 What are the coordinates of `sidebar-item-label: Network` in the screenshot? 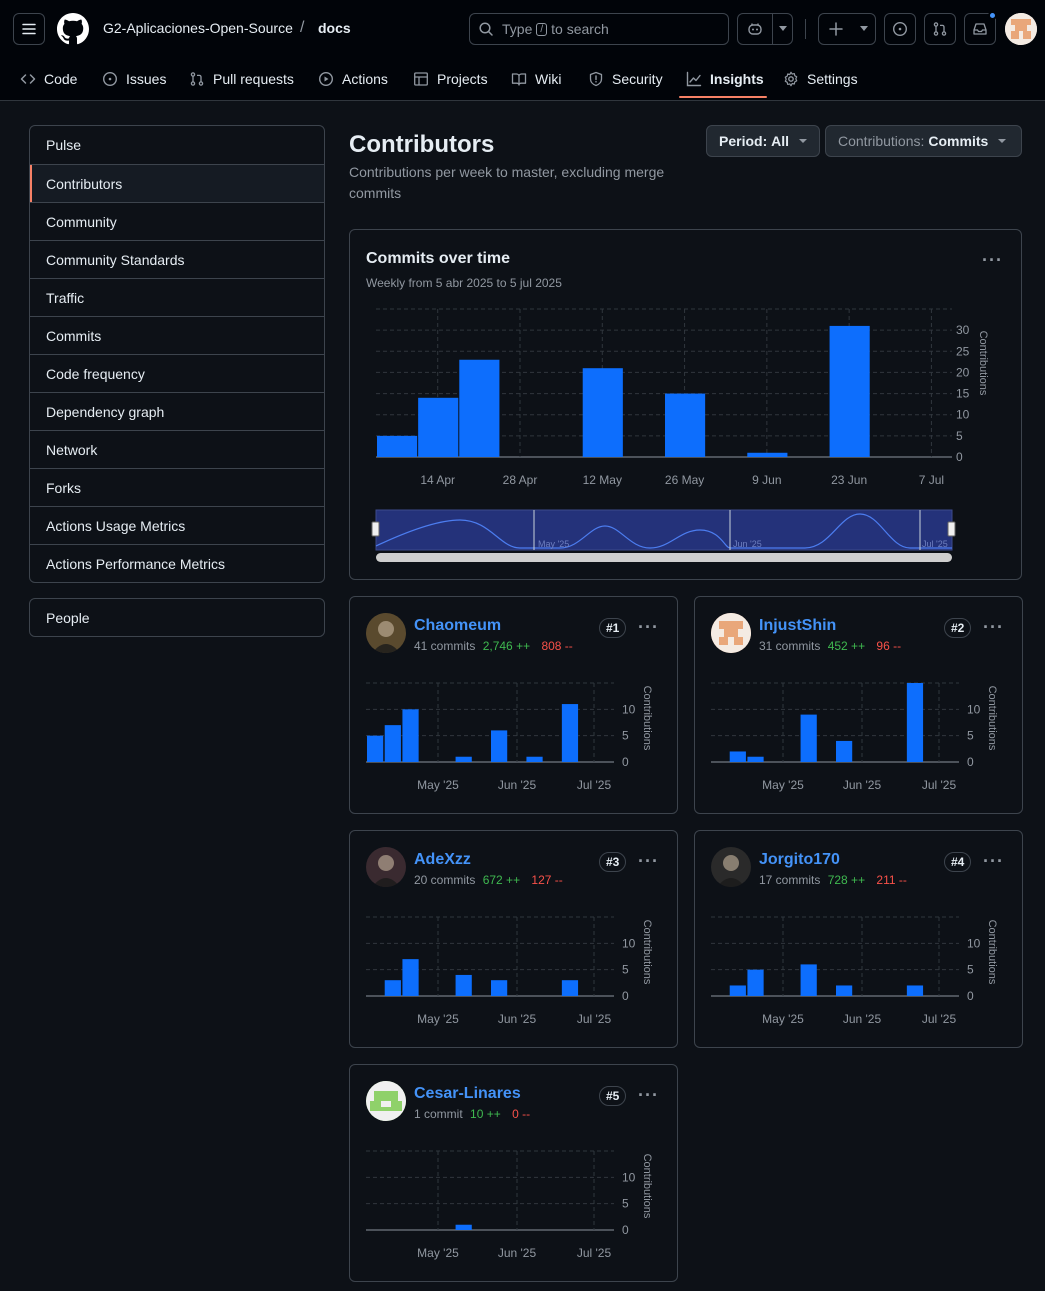 It's located at (72, 449).